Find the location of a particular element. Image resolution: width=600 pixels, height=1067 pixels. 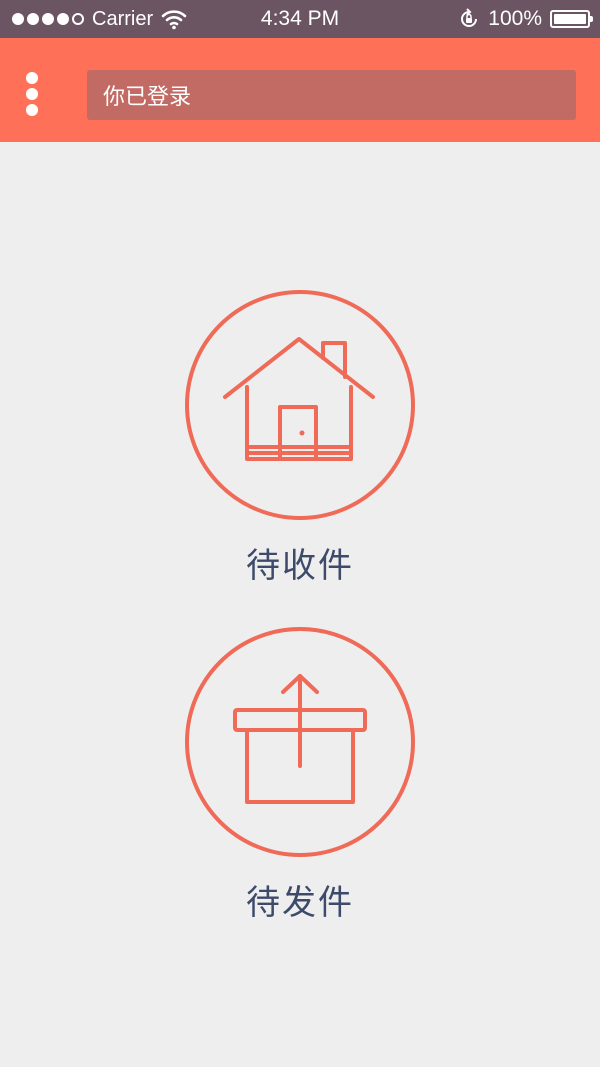

status-right: 100% is located at coordinates (525, 19).